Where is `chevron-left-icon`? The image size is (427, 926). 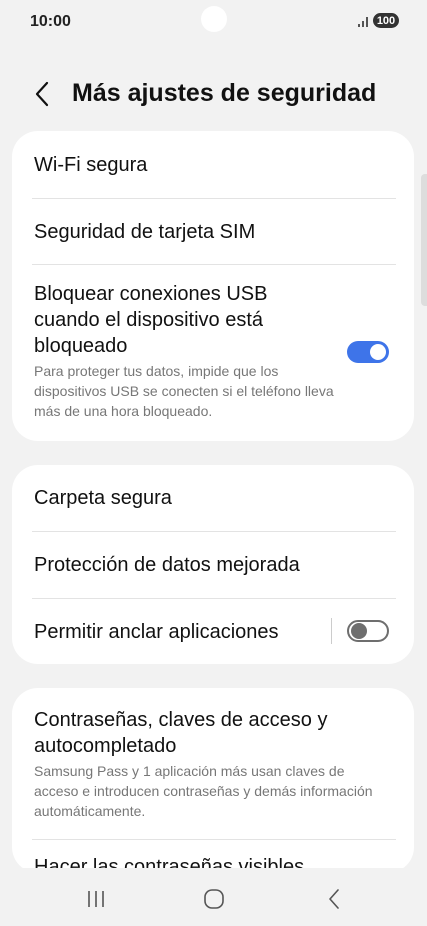
chevron-left-icon is located at coordinates (42, 94).